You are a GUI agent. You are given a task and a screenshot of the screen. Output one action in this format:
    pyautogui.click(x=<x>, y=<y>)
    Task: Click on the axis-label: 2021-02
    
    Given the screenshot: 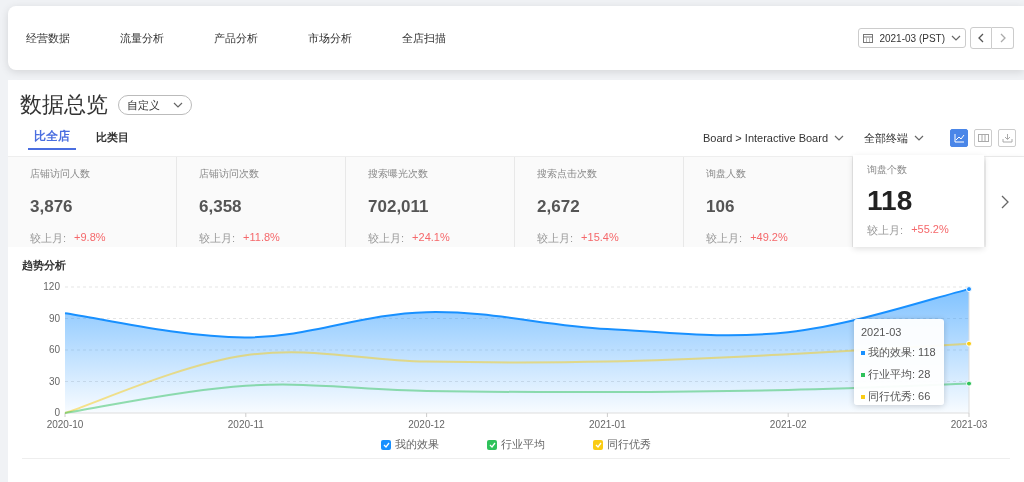 What is the action you would take?
    pyautogui.click(x=788, y=424)
    